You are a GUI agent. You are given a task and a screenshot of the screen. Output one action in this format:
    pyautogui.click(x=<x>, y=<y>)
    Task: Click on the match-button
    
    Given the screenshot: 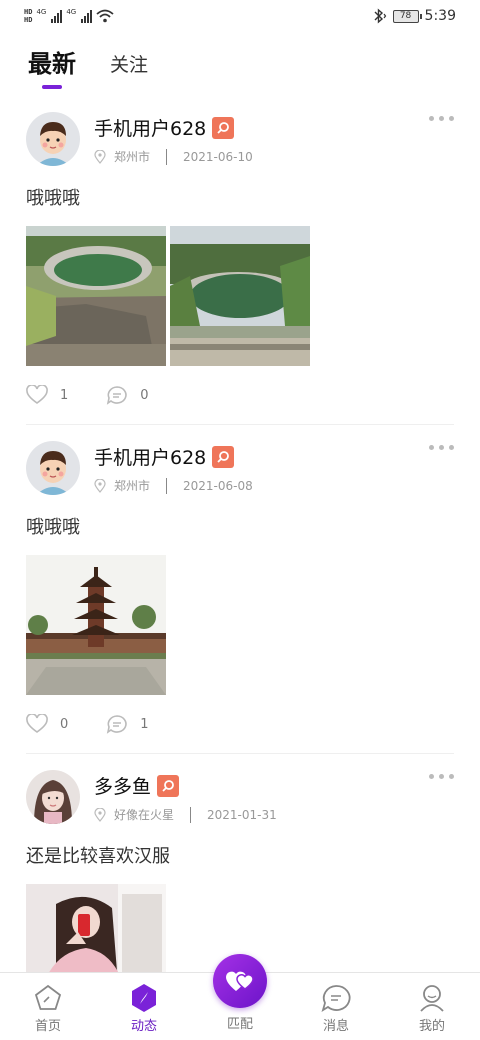 What is the action you would take?
    pyautogui.click(x=240, y=981)
    